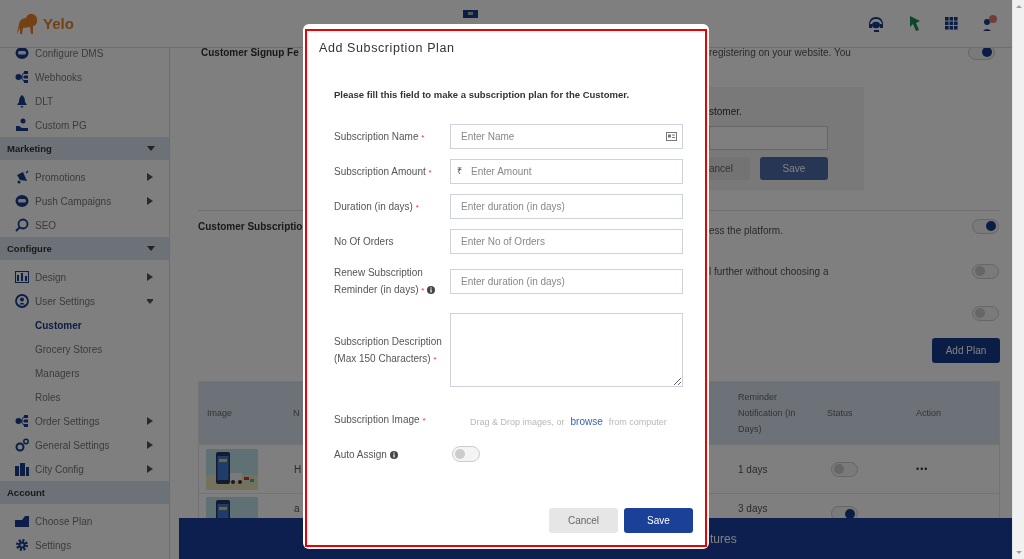 This screenshot has width=1024, height=559. I want to click on sidebar-item: Promotions, so click(84, 177).